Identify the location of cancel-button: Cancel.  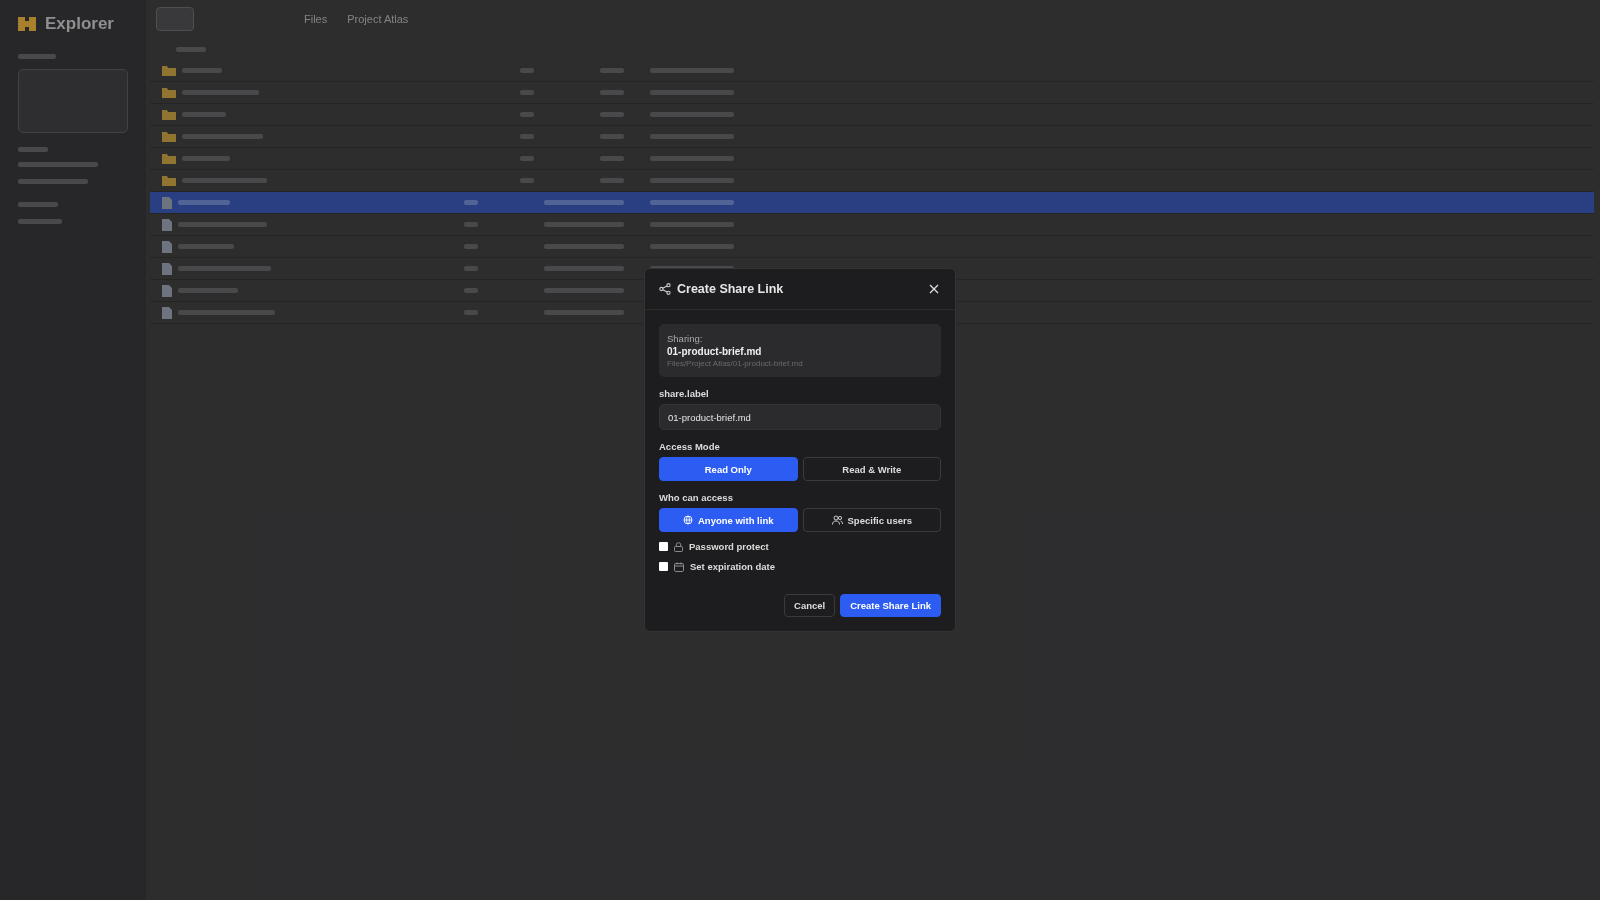
(810, 605).